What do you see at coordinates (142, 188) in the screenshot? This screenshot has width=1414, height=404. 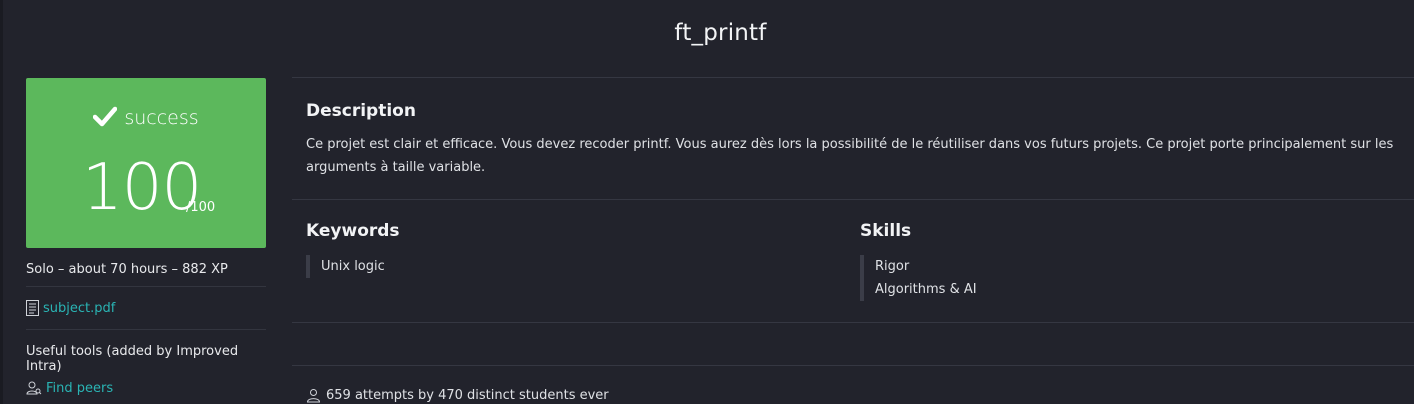 I see `grade-score: 100` at bounding box center [142, 188].